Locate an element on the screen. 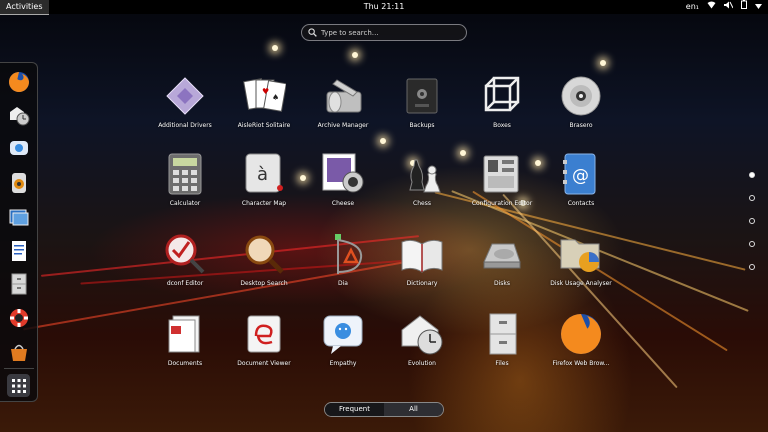 Image resolution: width=768 pixels, height=432 pixels. app-empathy: Empathy is located at coordinates (343, 339).